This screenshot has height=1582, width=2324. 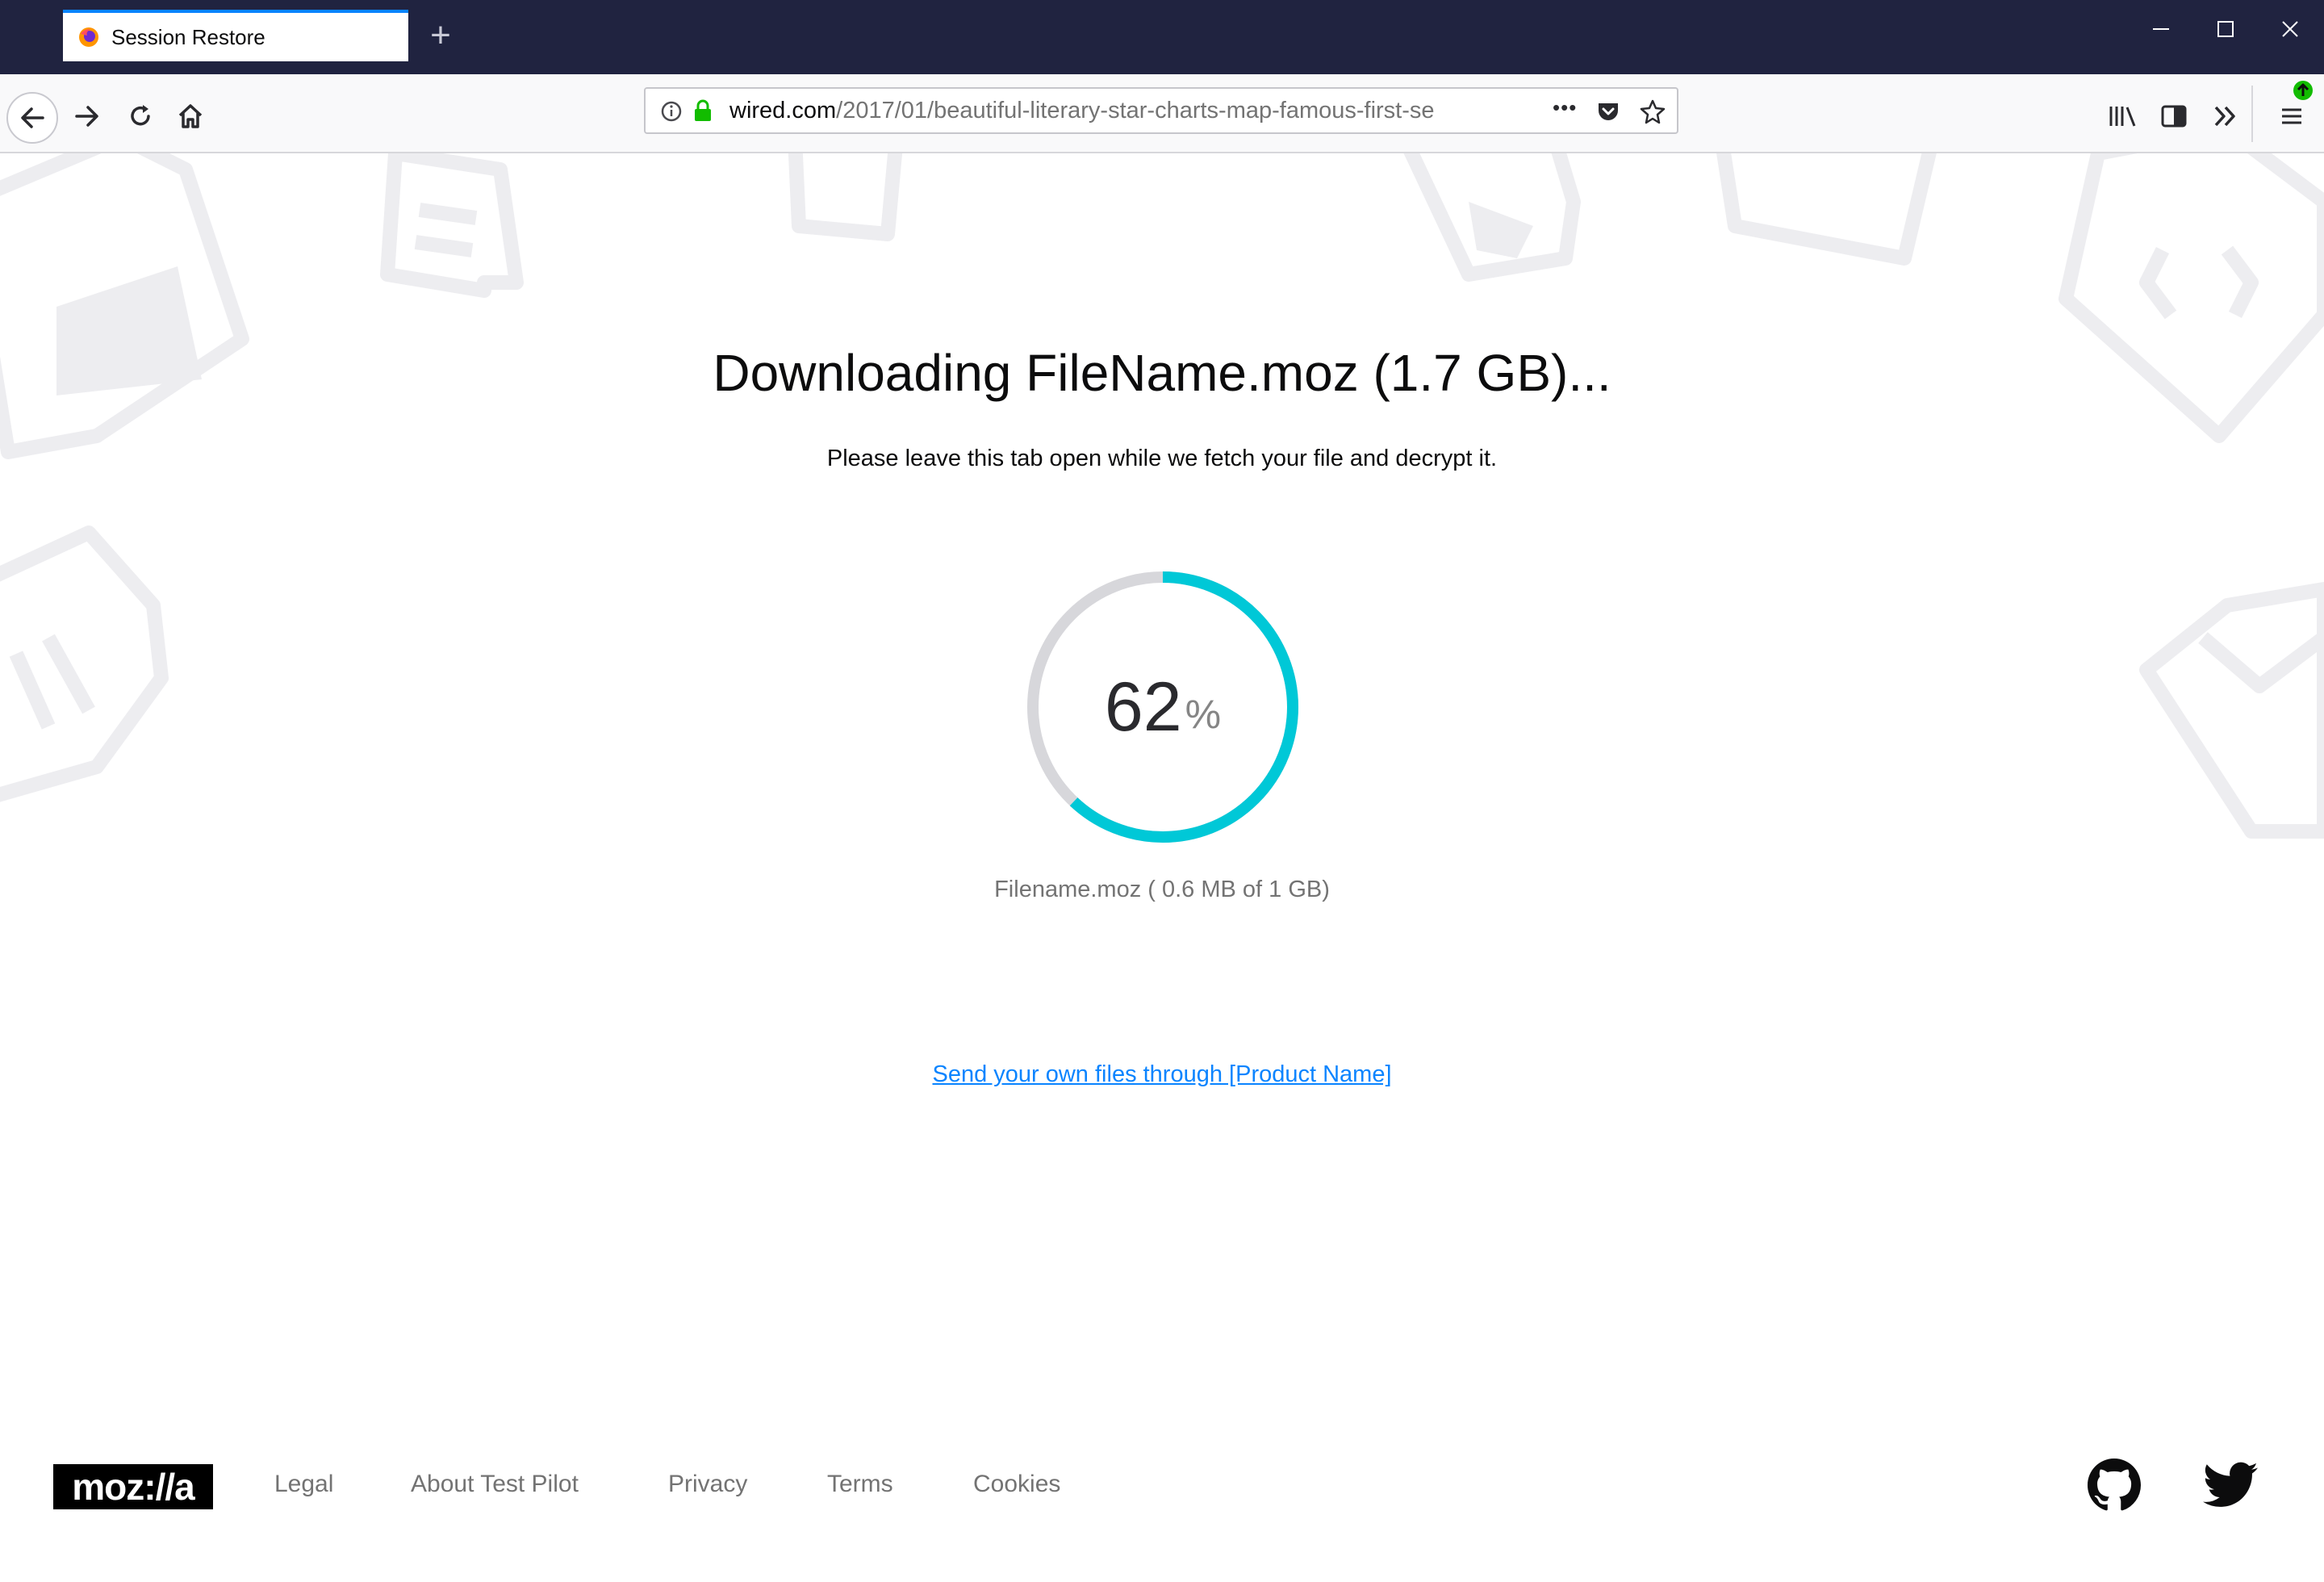 I want to click on bookmark-star-icon, so click(x=1653, y=111).